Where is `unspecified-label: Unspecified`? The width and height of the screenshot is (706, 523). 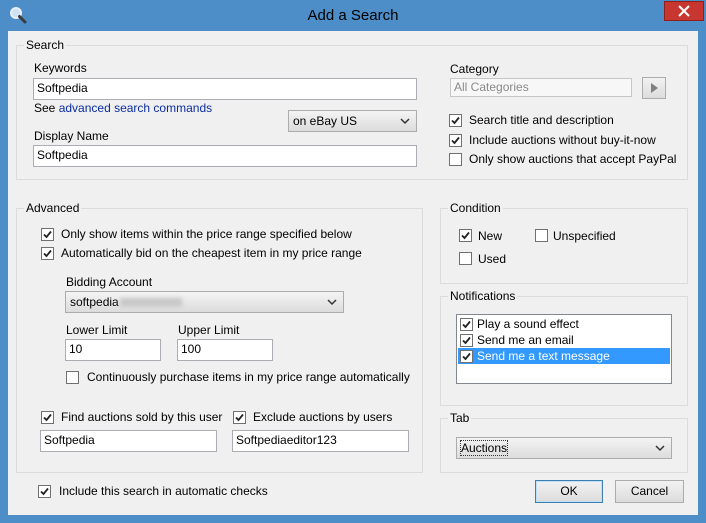
unspecified-label: Unspecified is located at coordinates (584, 236).